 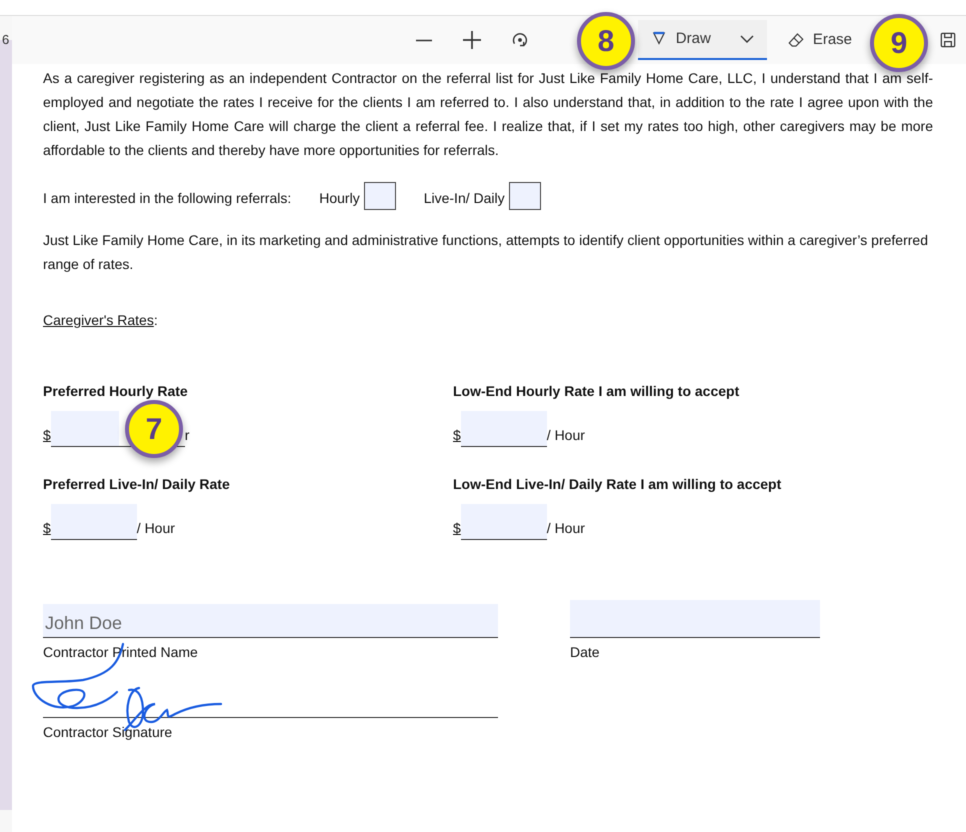 What do you see at coordinates (98, 320) in the screenshot?
I see `section-heading: Caregiver's Rates` at bounding box center [98, 320].